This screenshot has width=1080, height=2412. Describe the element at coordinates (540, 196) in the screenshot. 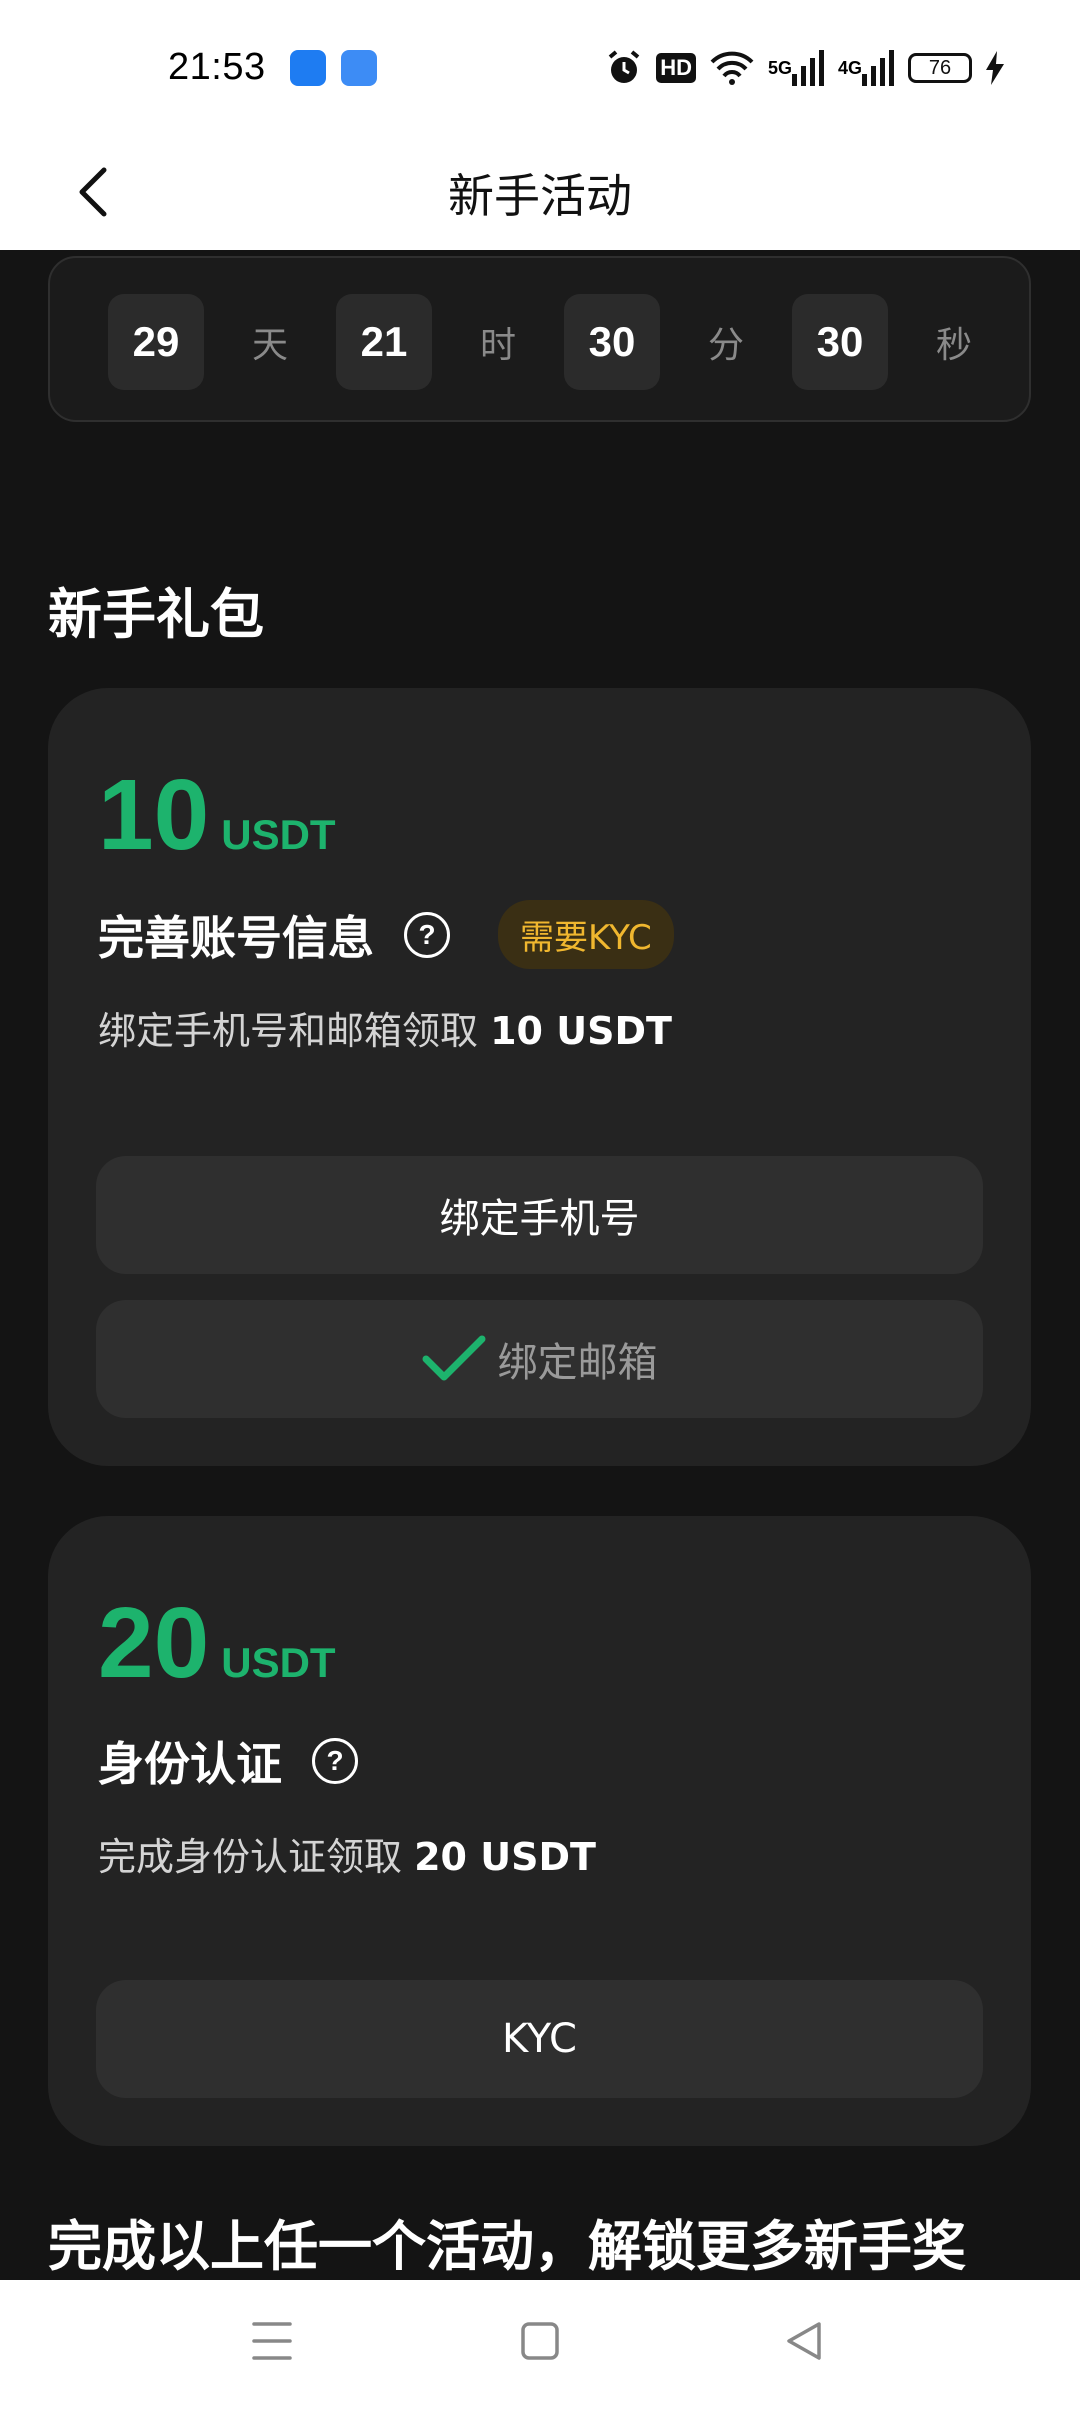

I see `page-title: 新手活动` at that location.